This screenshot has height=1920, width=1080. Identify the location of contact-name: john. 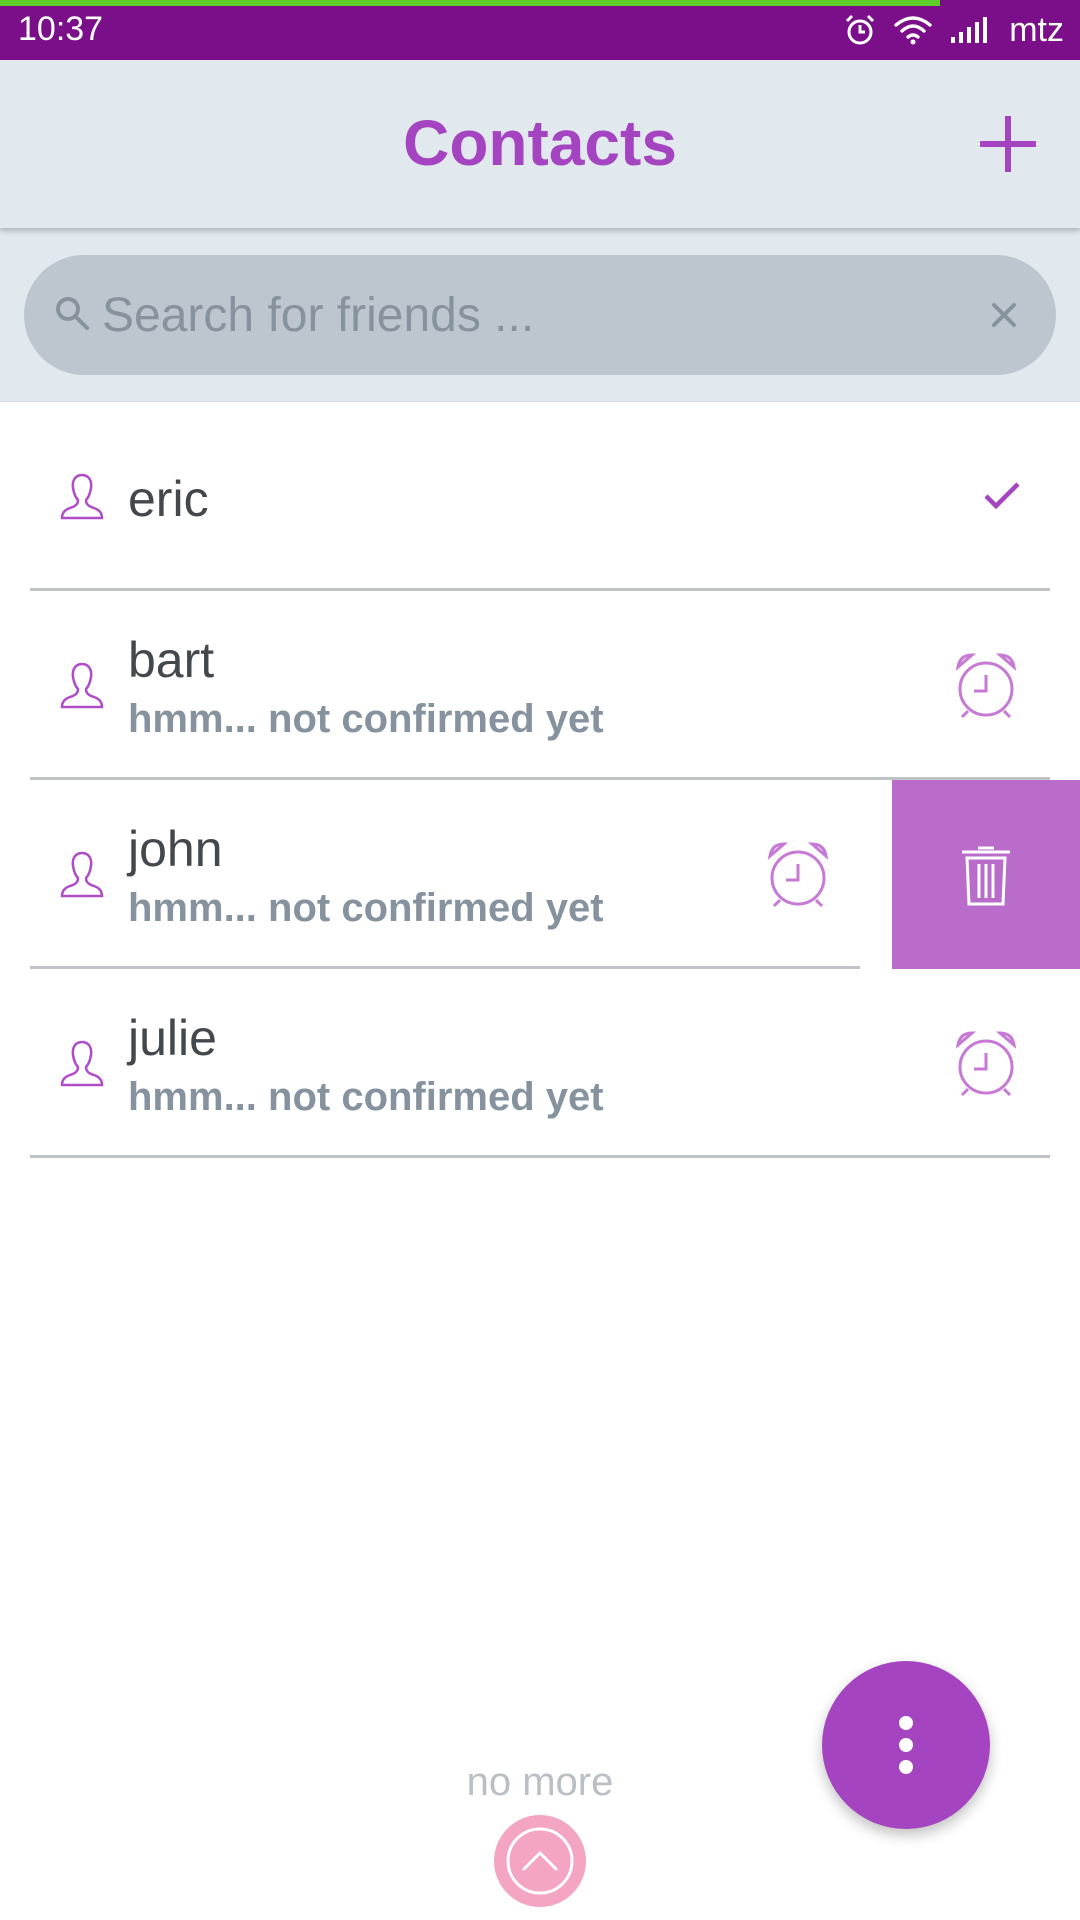
(175, 849).